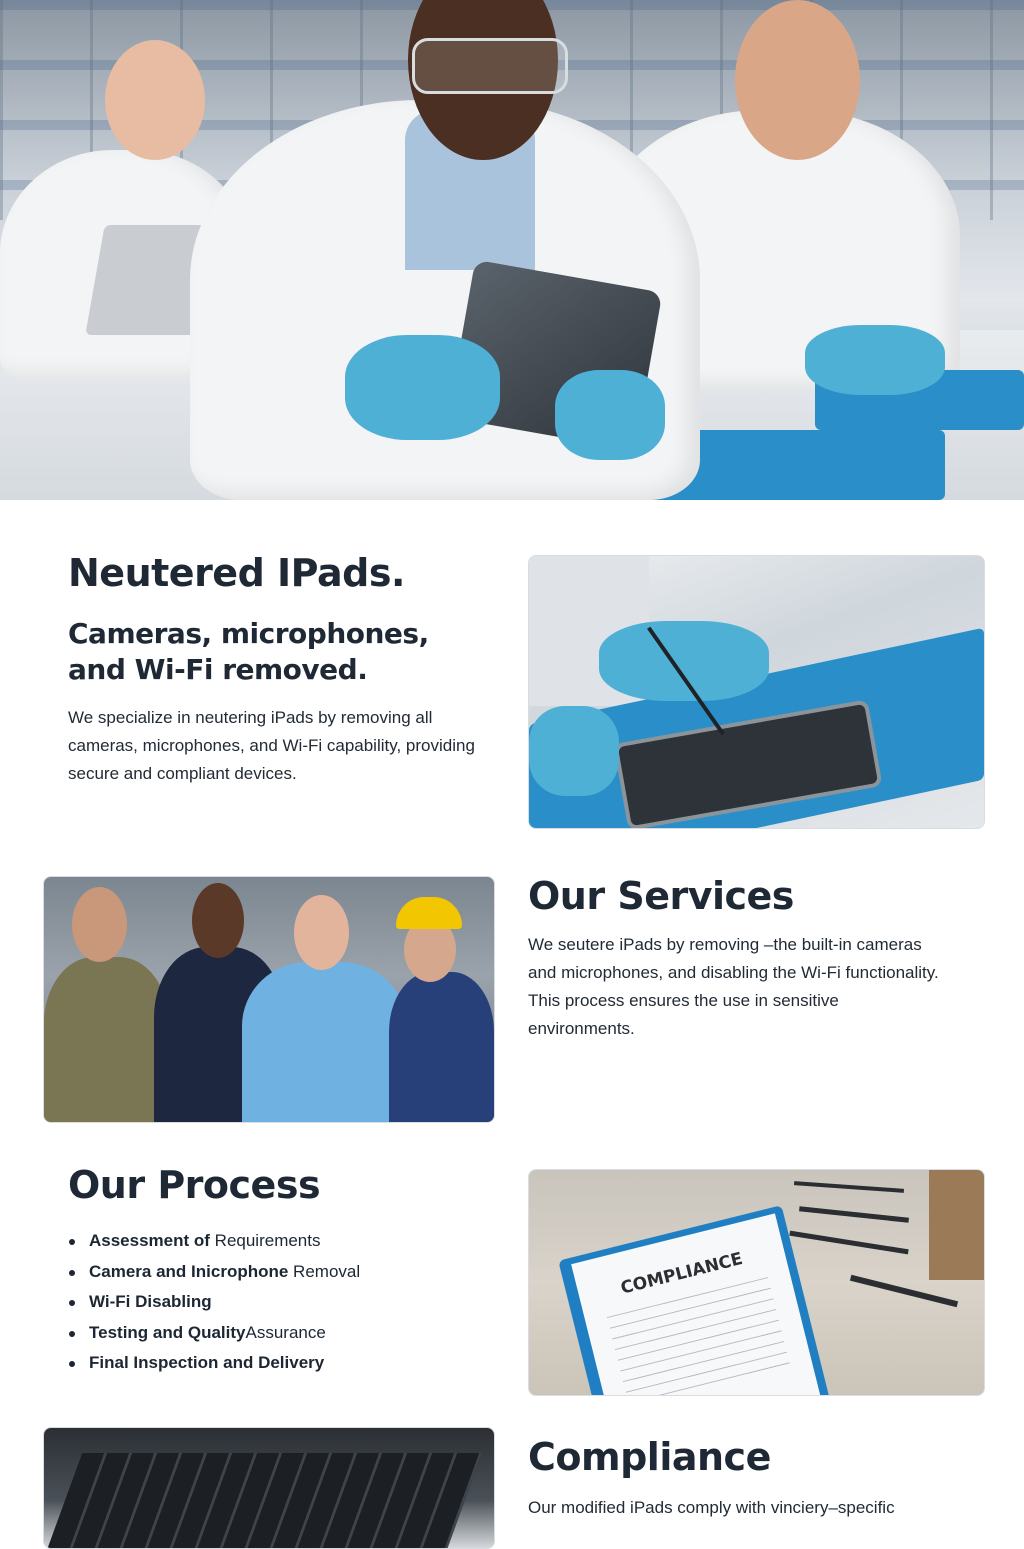  Describe the element at coordinates (207, 1362) in the screenshot. I see `list-item-bold: Final Inspection and Delivery` at that location.